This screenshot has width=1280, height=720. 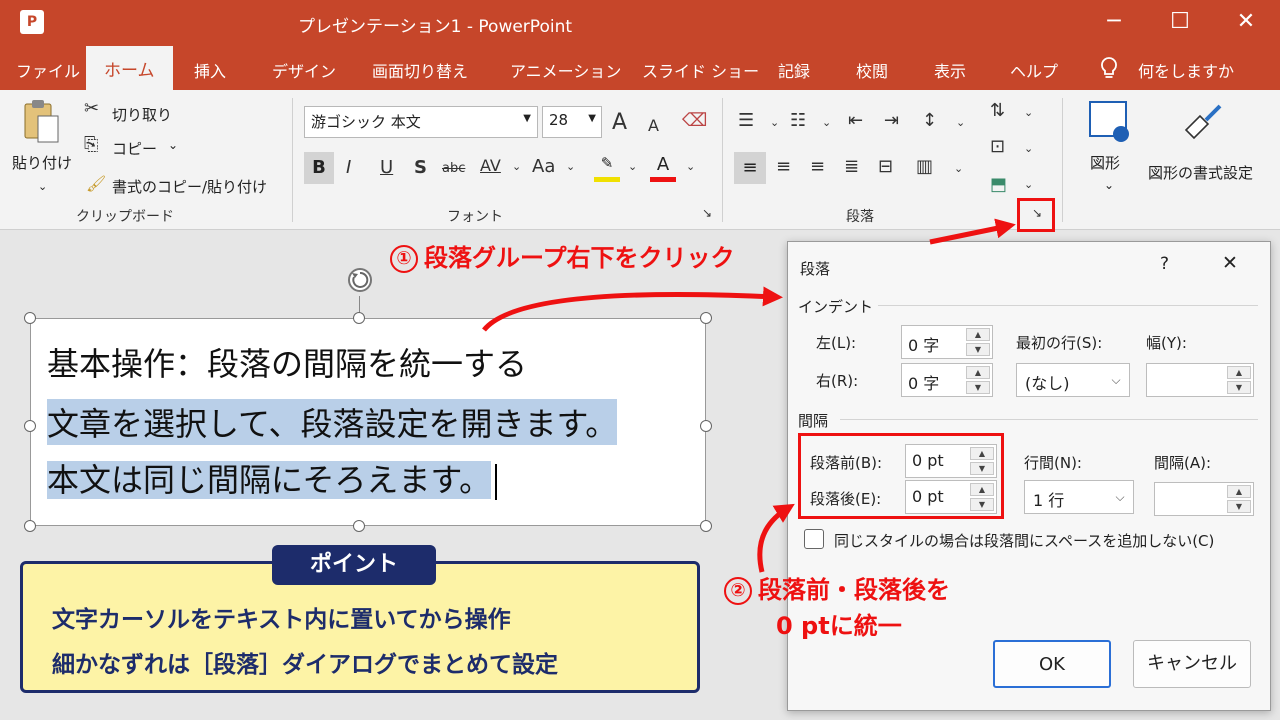 I want to click on callout-1: ① 段落グループ右下をクリック, so click(x=562, y=255).